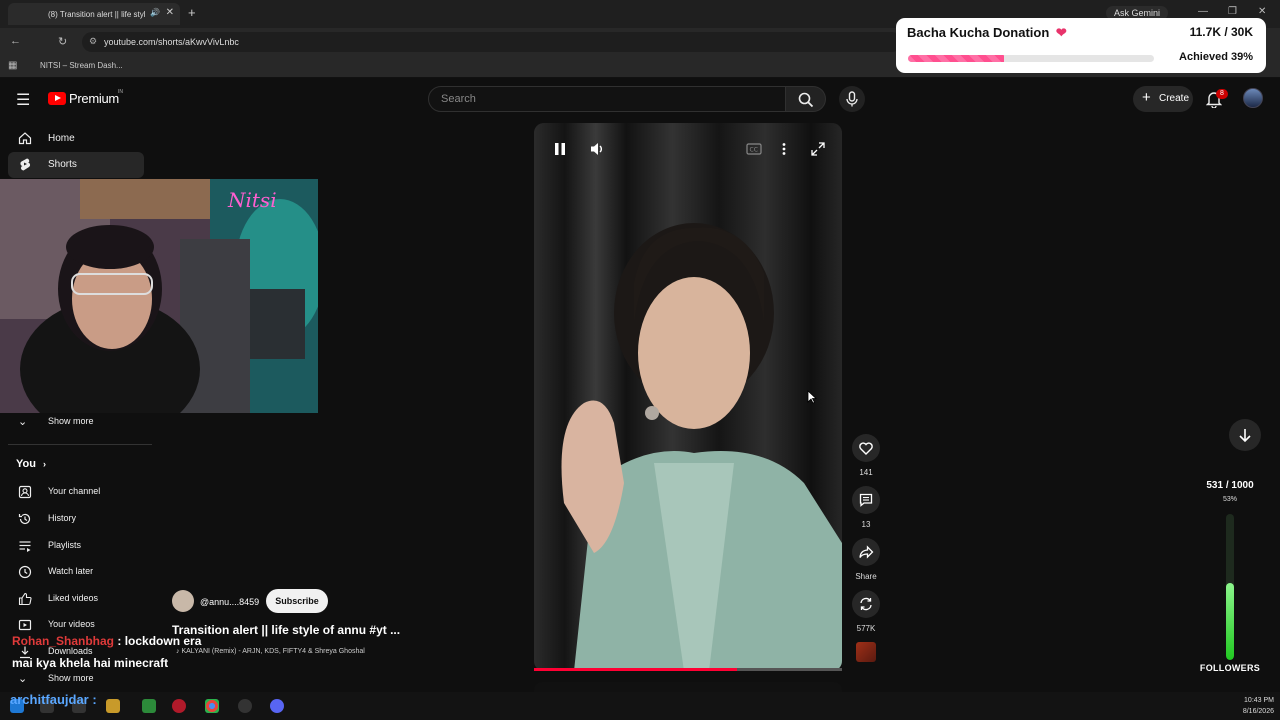 This screenshot has height=720, width=1280. I want to click on logo-text: Premium, so click(94, 98).